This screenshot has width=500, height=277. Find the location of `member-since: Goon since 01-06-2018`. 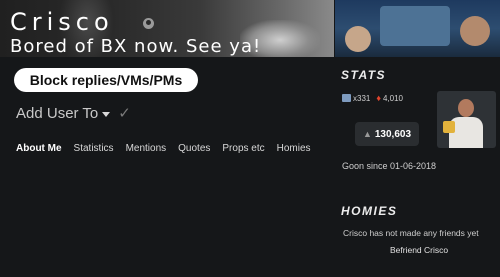

member-since: Goon since 01-06-2018 is located at coordinates (389, 166).